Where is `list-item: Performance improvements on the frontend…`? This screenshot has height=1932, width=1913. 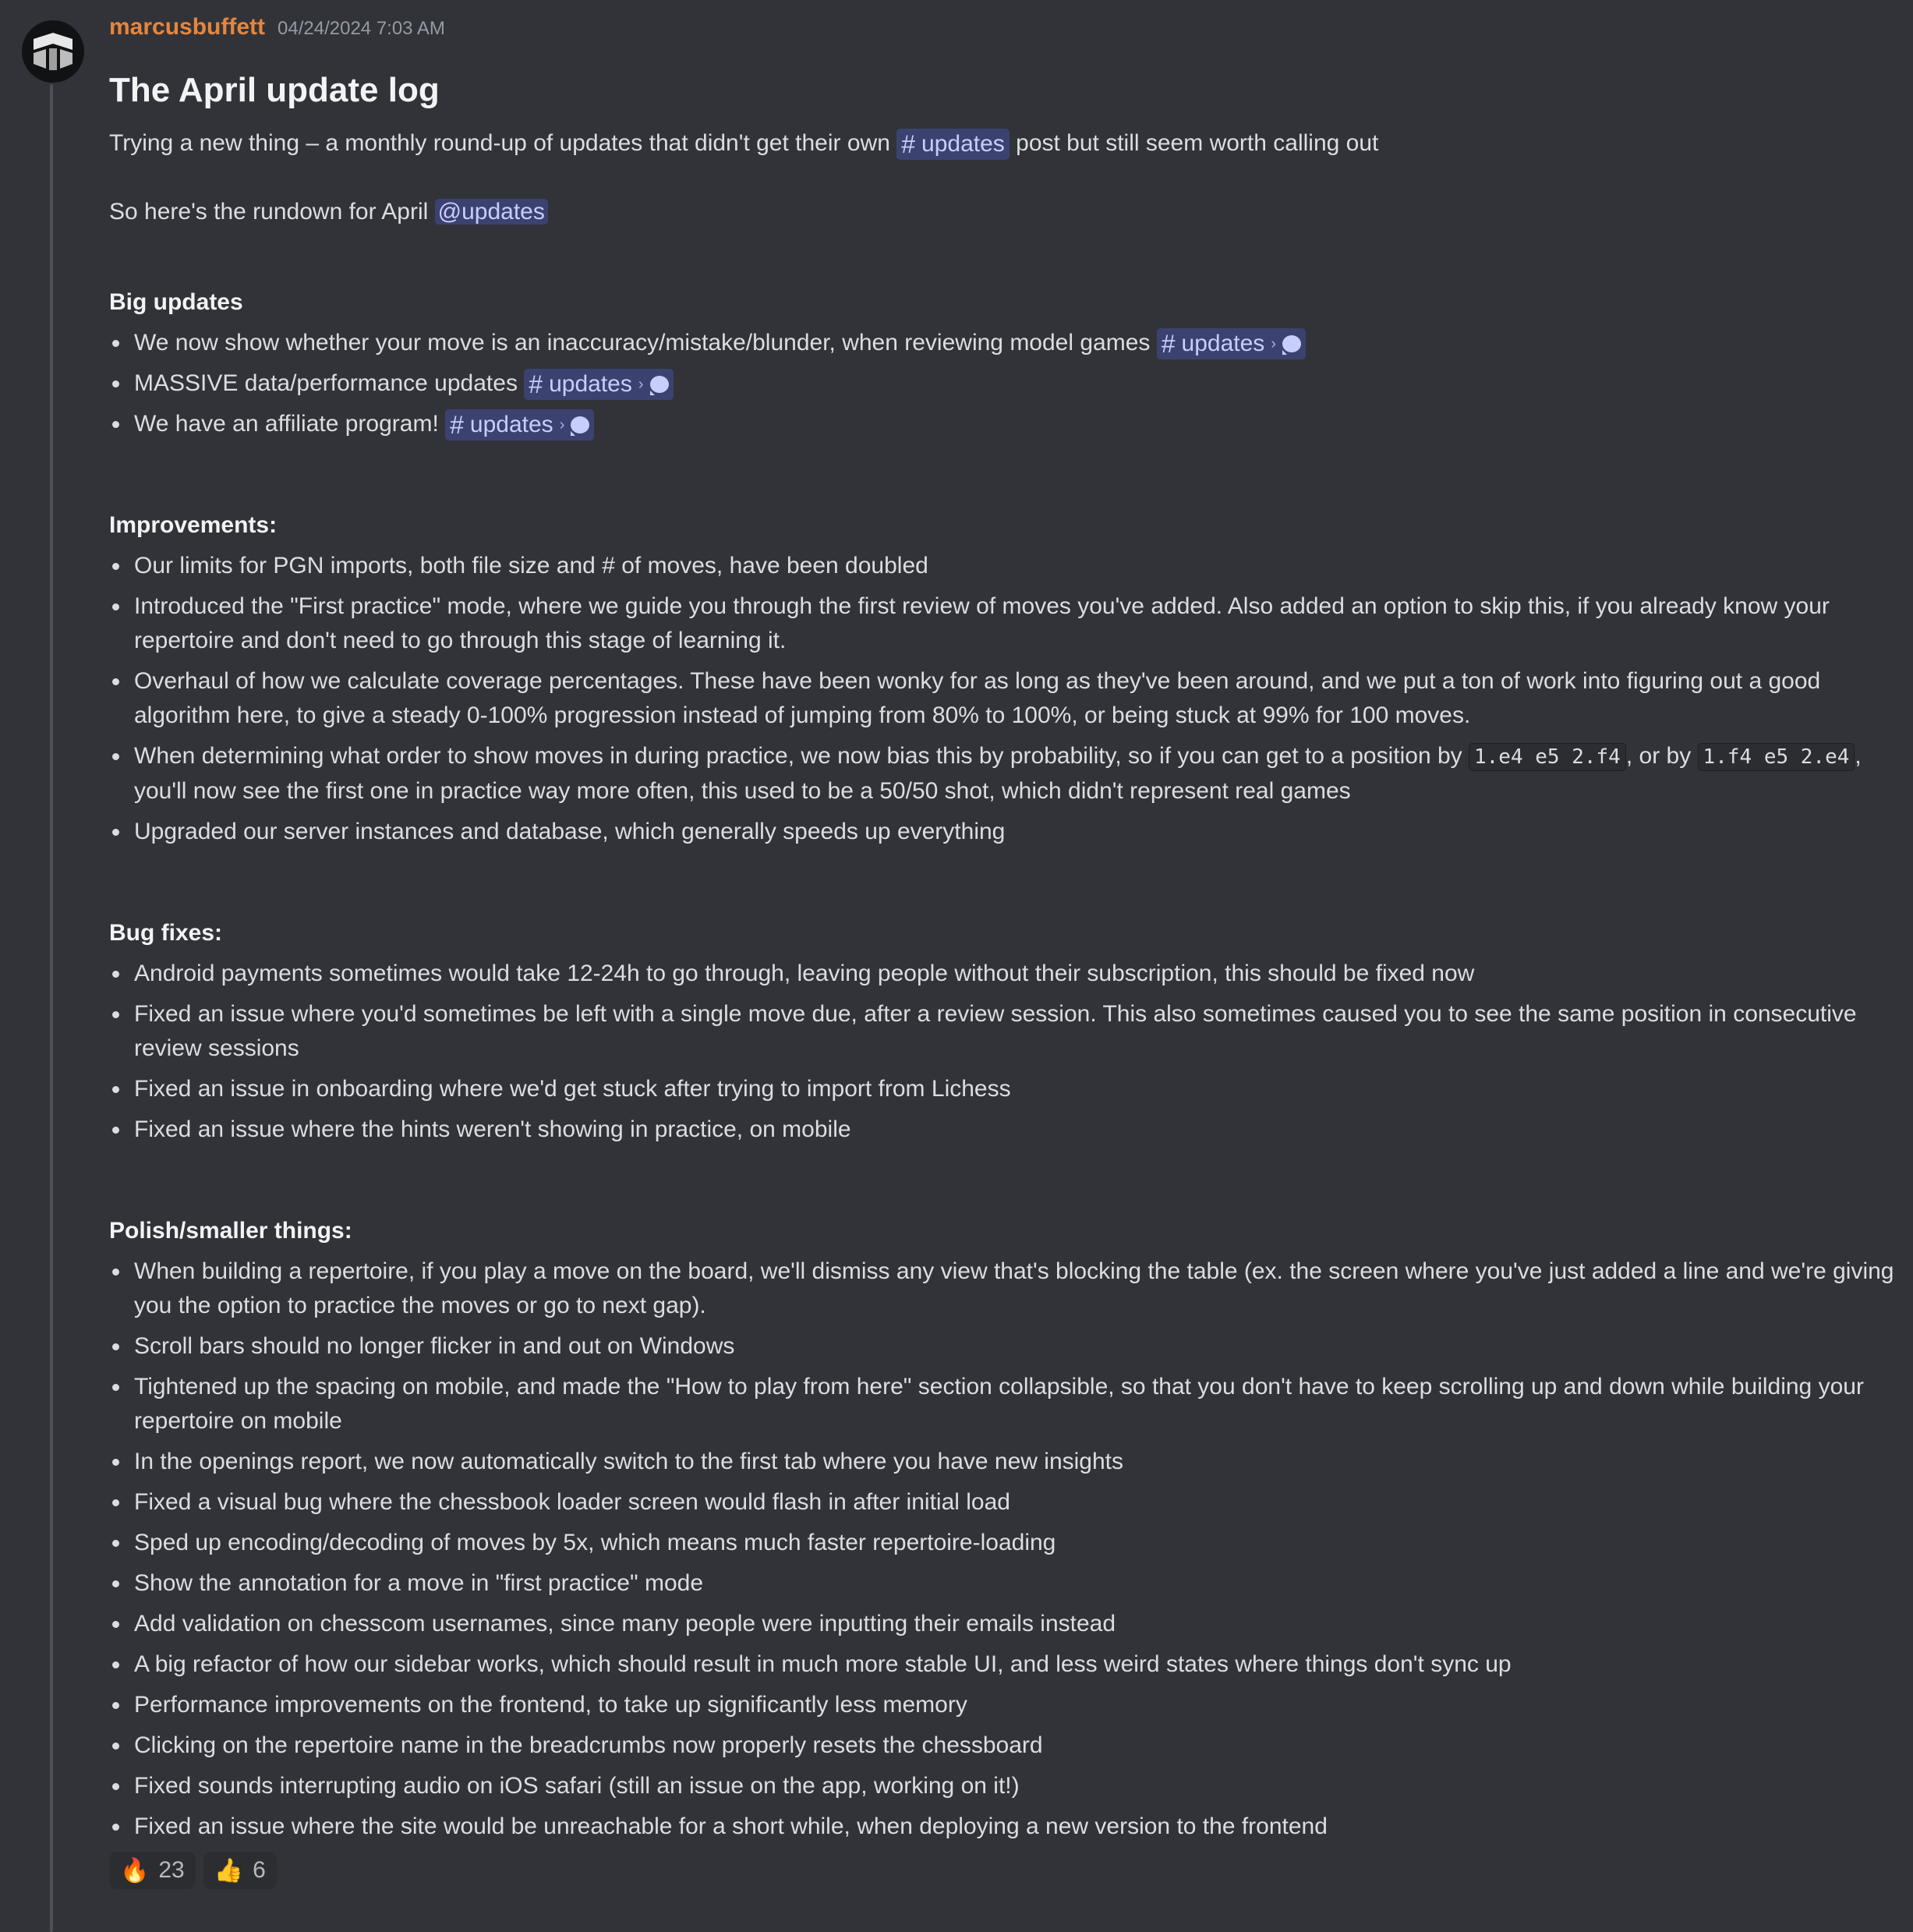
list-item: Performance improvements on the frontend… is located at coordinates (1001, 1705).